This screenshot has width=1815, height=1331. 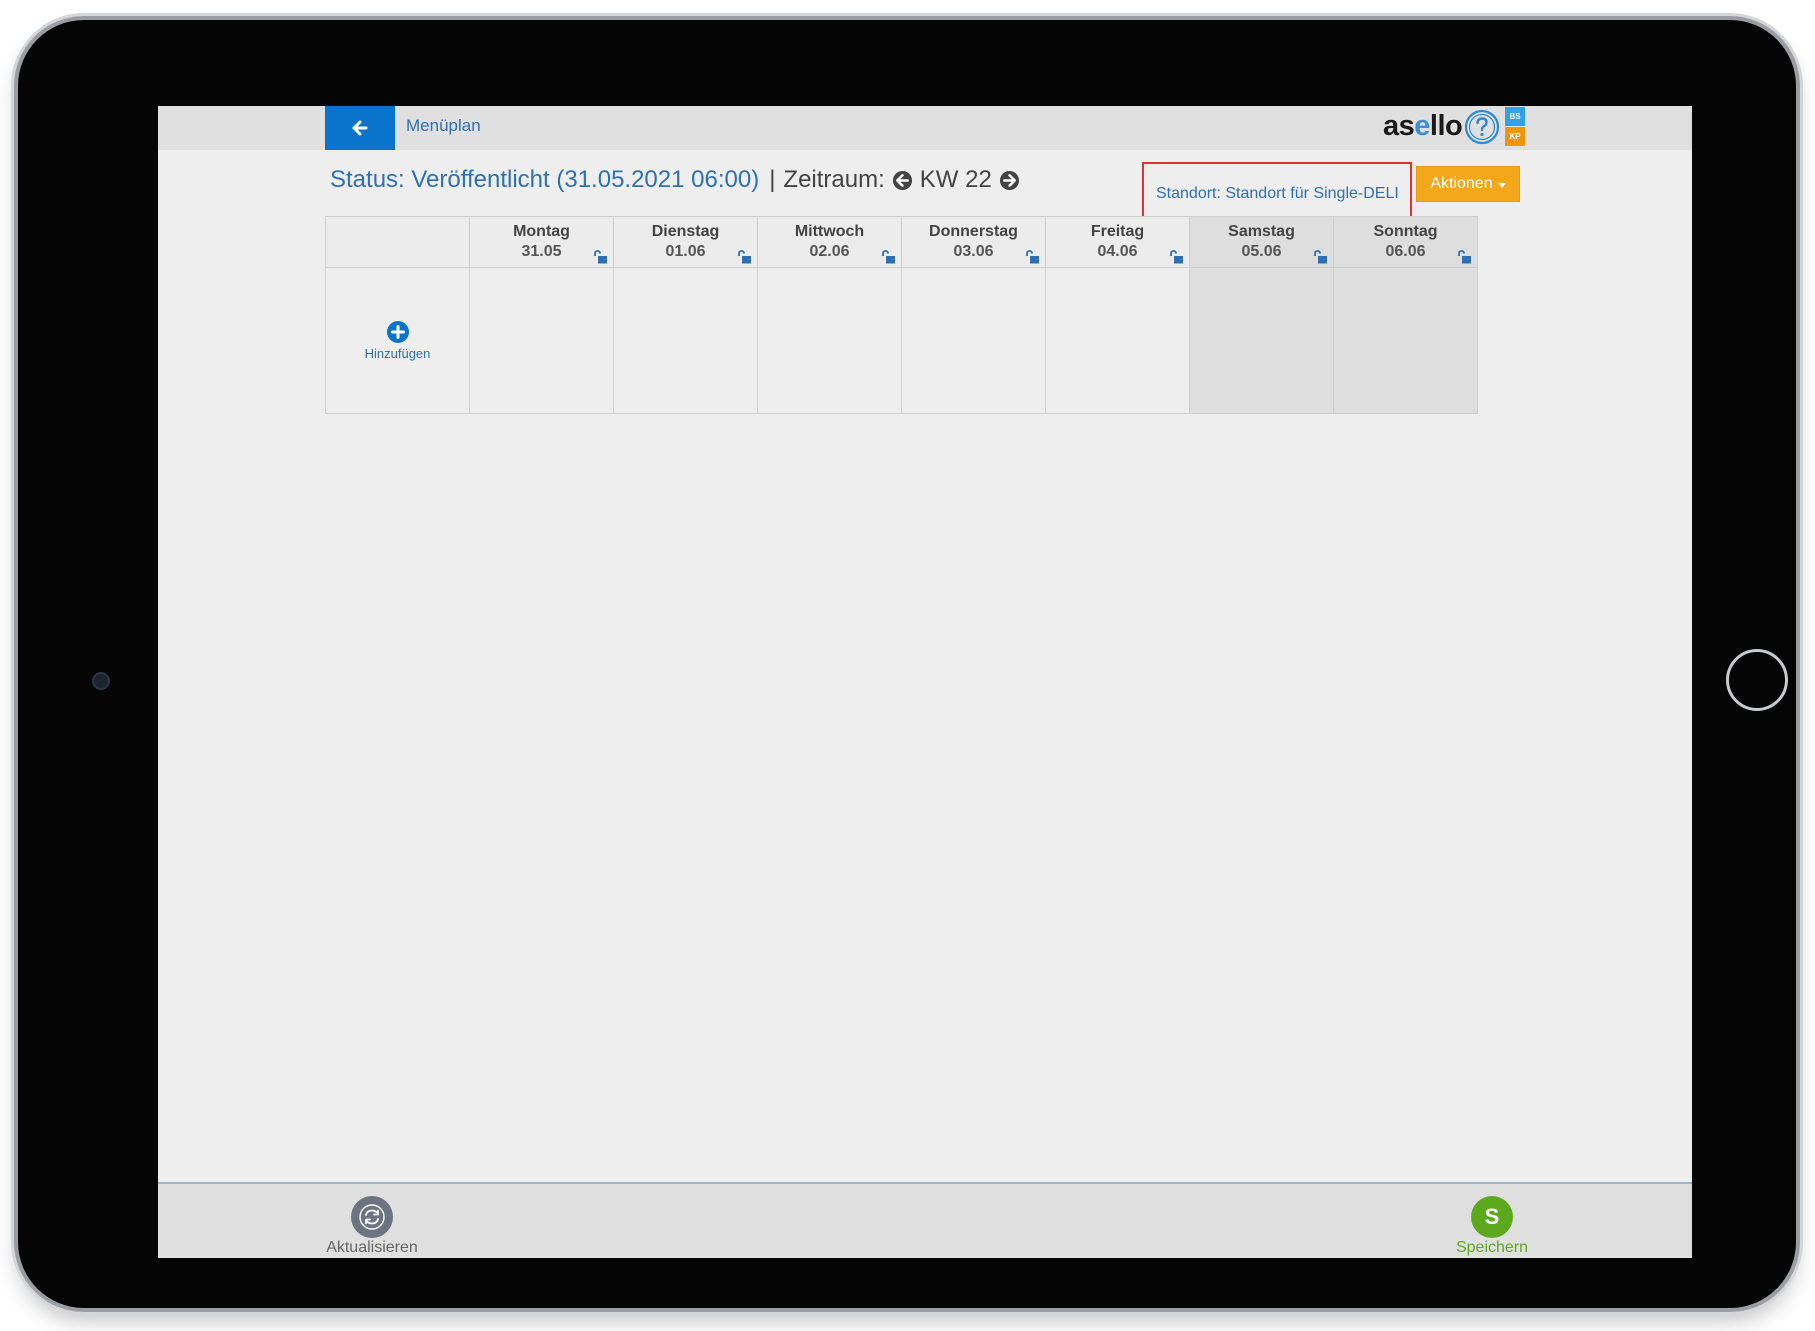 I want to click on add-cell: Hinzufügen, so click(x=397, y=340).